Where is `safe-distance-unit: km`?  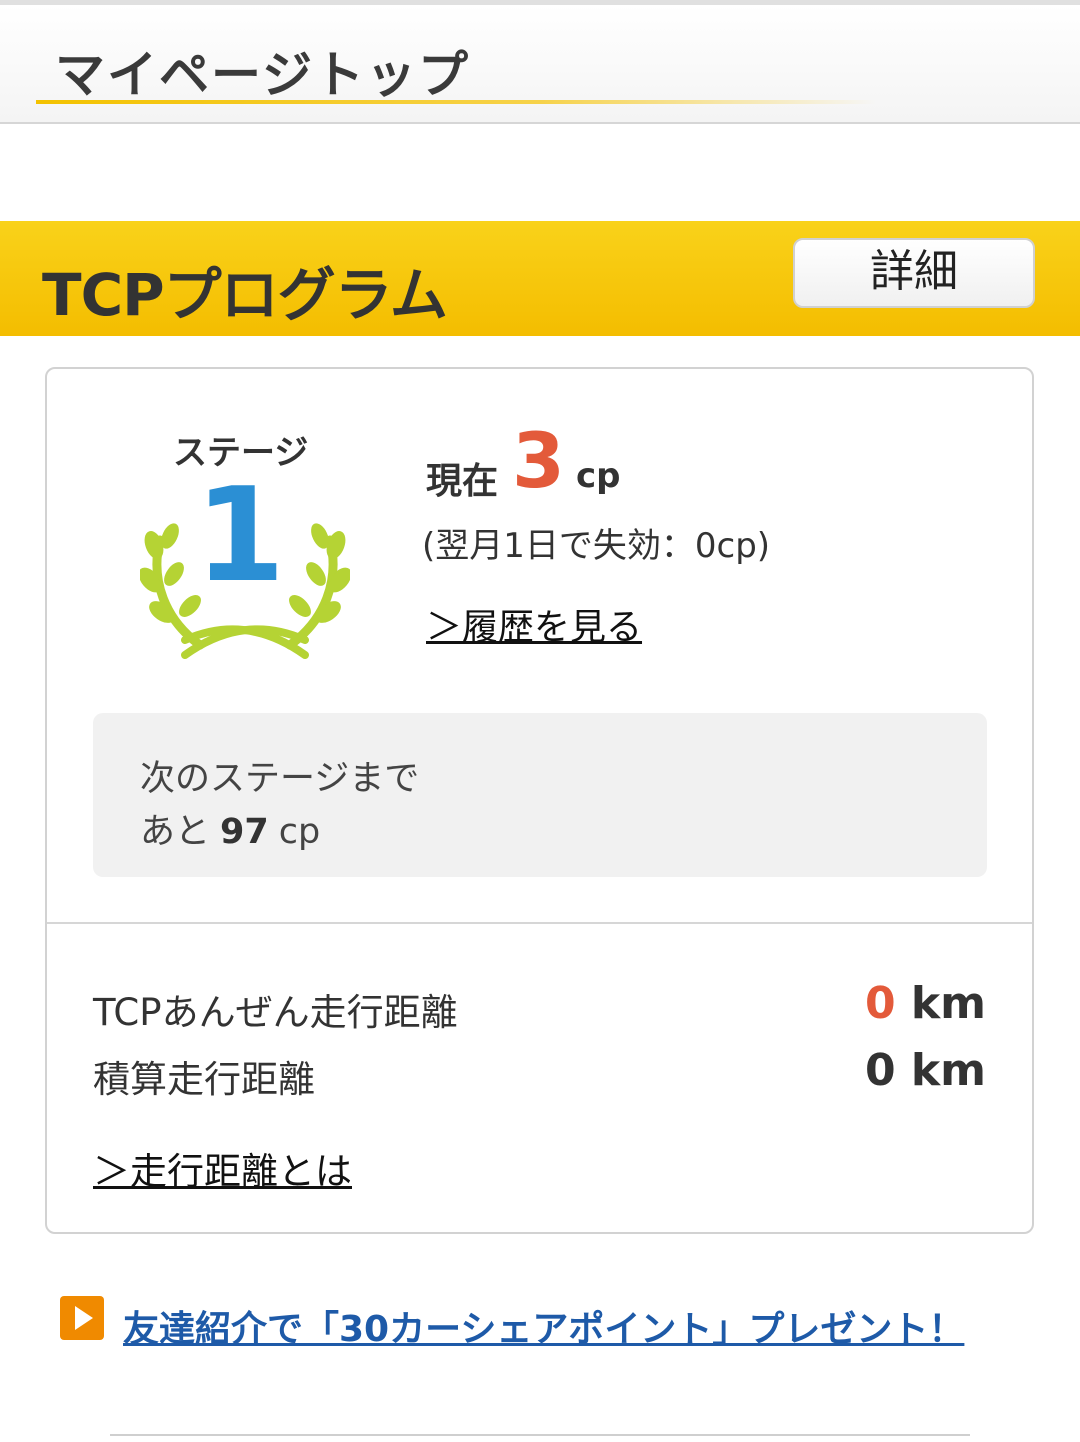 safe-distance-unit: km is located at coordinates (948, 1003).